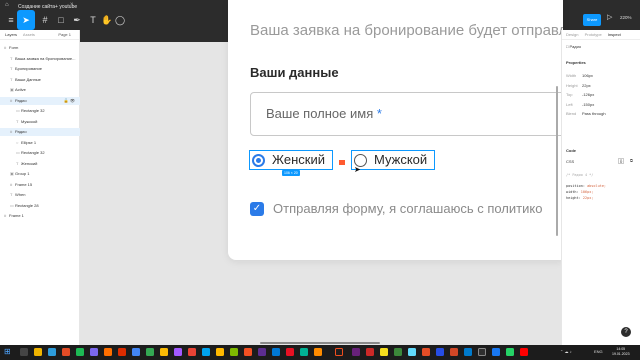  I want to click on figma-app-icon, so click(339, 352).